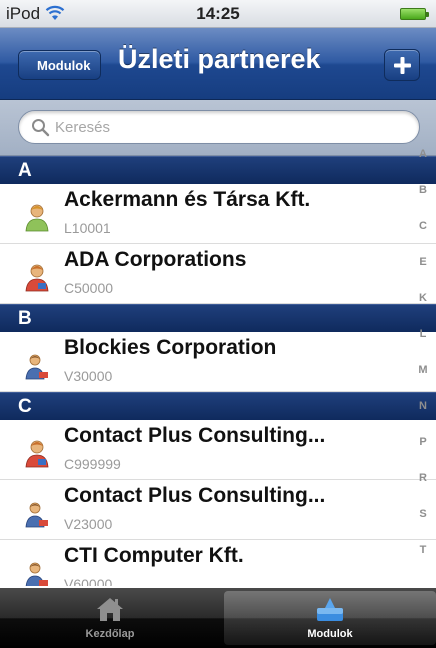 The image size is (436, 648). Describe the element at coordinates (89, 288) in the screenshot. I see `partner-code: C50000` at that location.